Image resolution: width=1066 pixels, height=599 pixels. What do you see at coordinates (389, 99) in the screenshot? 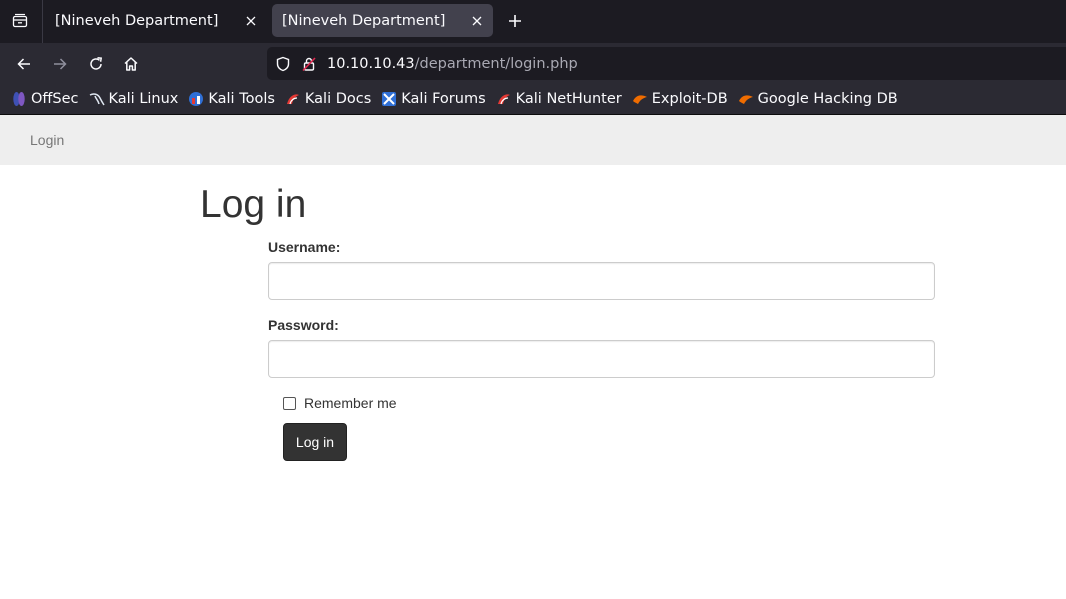
I see `kali-forums-icon` at bounding box center [389, 99].